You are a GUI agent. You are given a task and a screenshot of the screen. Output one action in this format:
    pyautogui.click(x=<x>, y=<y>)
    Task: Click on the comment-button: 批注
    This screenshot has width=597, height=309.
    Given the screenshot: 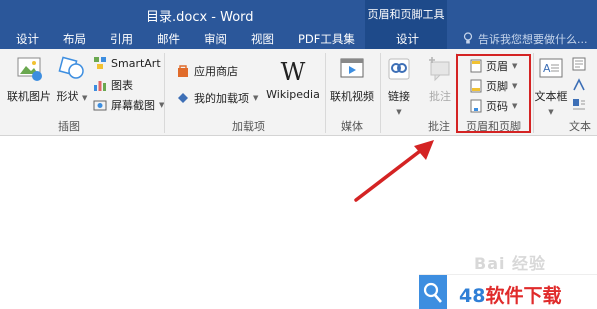 What is the action you would take?
    pyautogui.click(x=440, y=79)
    